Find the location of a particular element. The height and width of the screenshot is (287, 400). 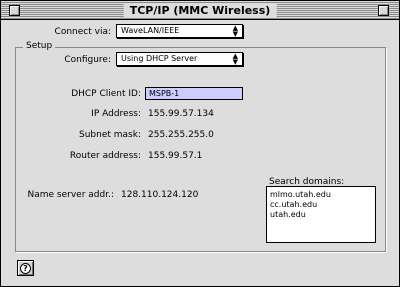

help-icon: ? is located at coordinates (25, 268).